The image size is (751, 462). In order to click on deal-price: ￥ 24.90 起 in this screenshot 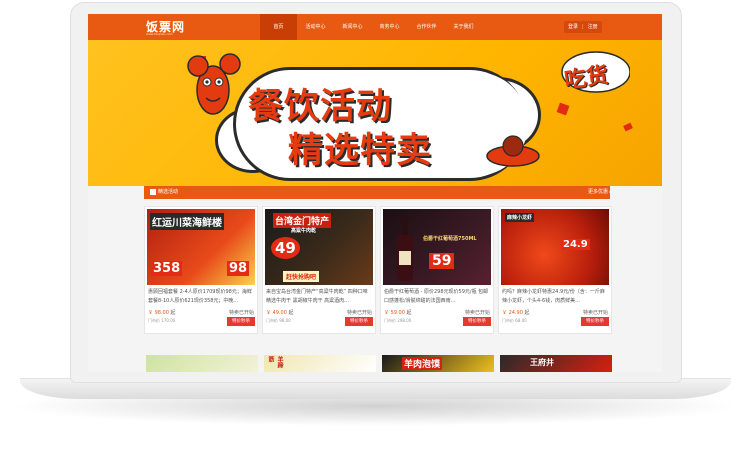, I will do `click(516, 312)`.